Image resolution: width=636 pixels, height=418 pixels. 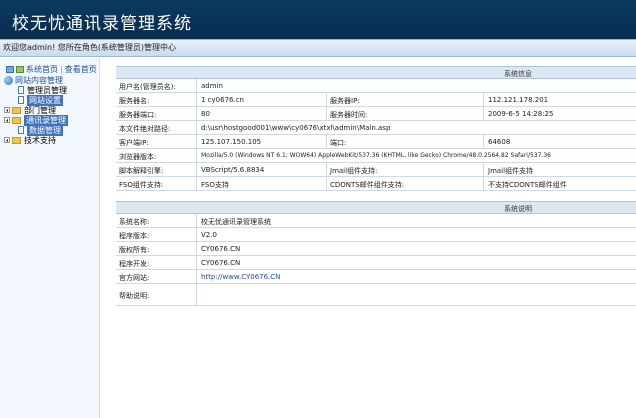 I want to click on row-label: 用户名(管理员名):, so click(x=147, y=87).